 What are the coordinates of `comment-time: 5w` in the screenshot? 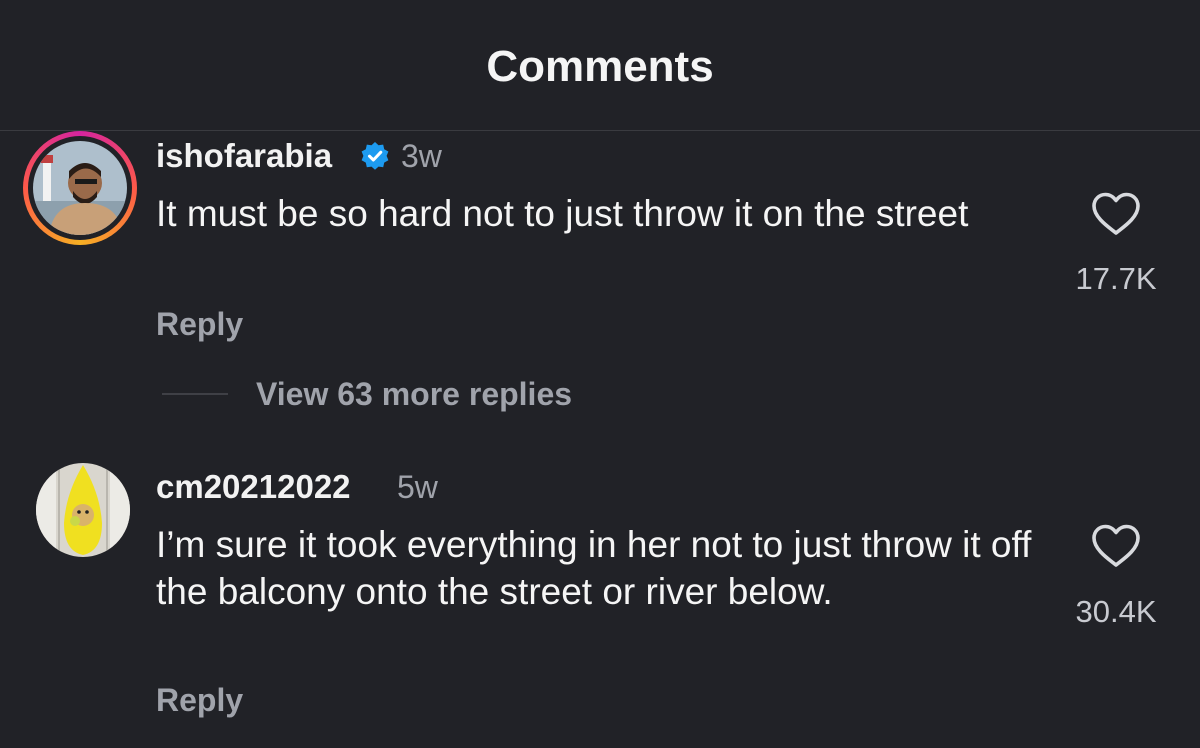 It's located at (417, 487).